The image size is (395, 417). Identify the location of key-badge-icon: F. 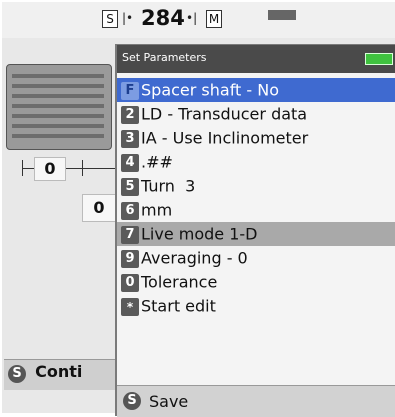
(130, 90).